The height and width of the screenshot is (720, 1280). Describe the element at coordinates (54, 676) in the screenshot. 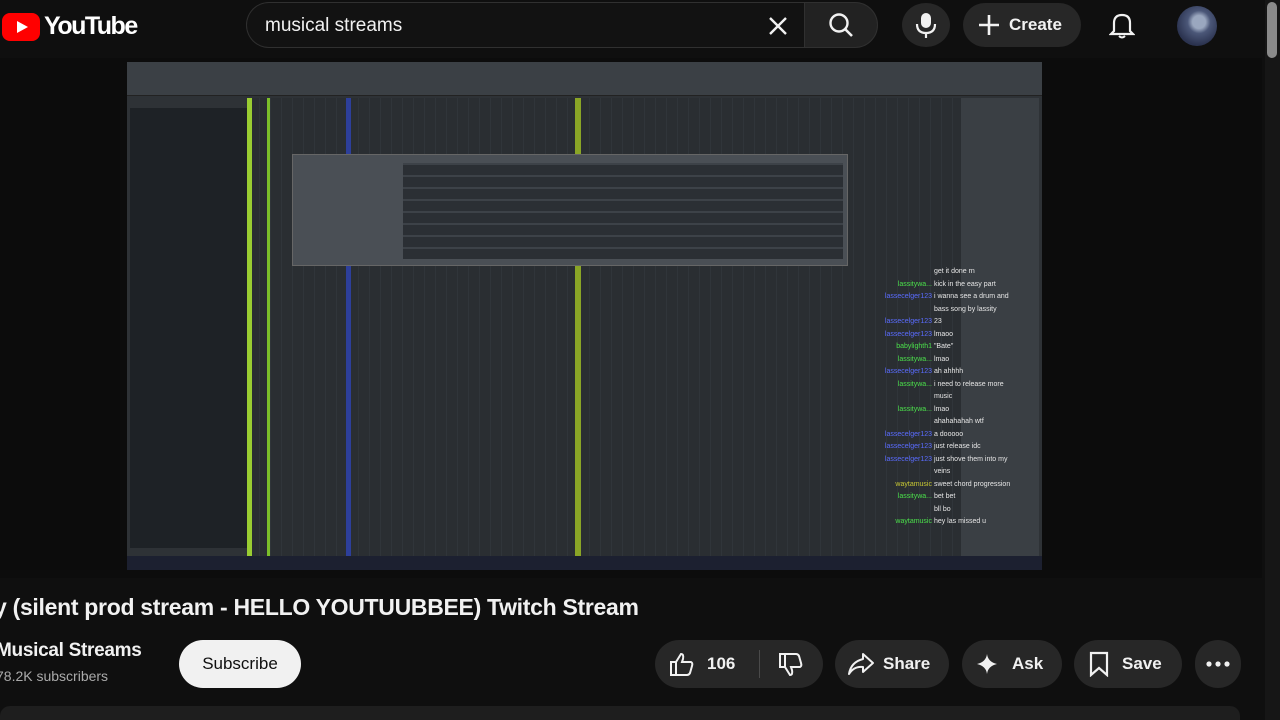

I see `subscriber-count: 78.2K subscribers` at that location.